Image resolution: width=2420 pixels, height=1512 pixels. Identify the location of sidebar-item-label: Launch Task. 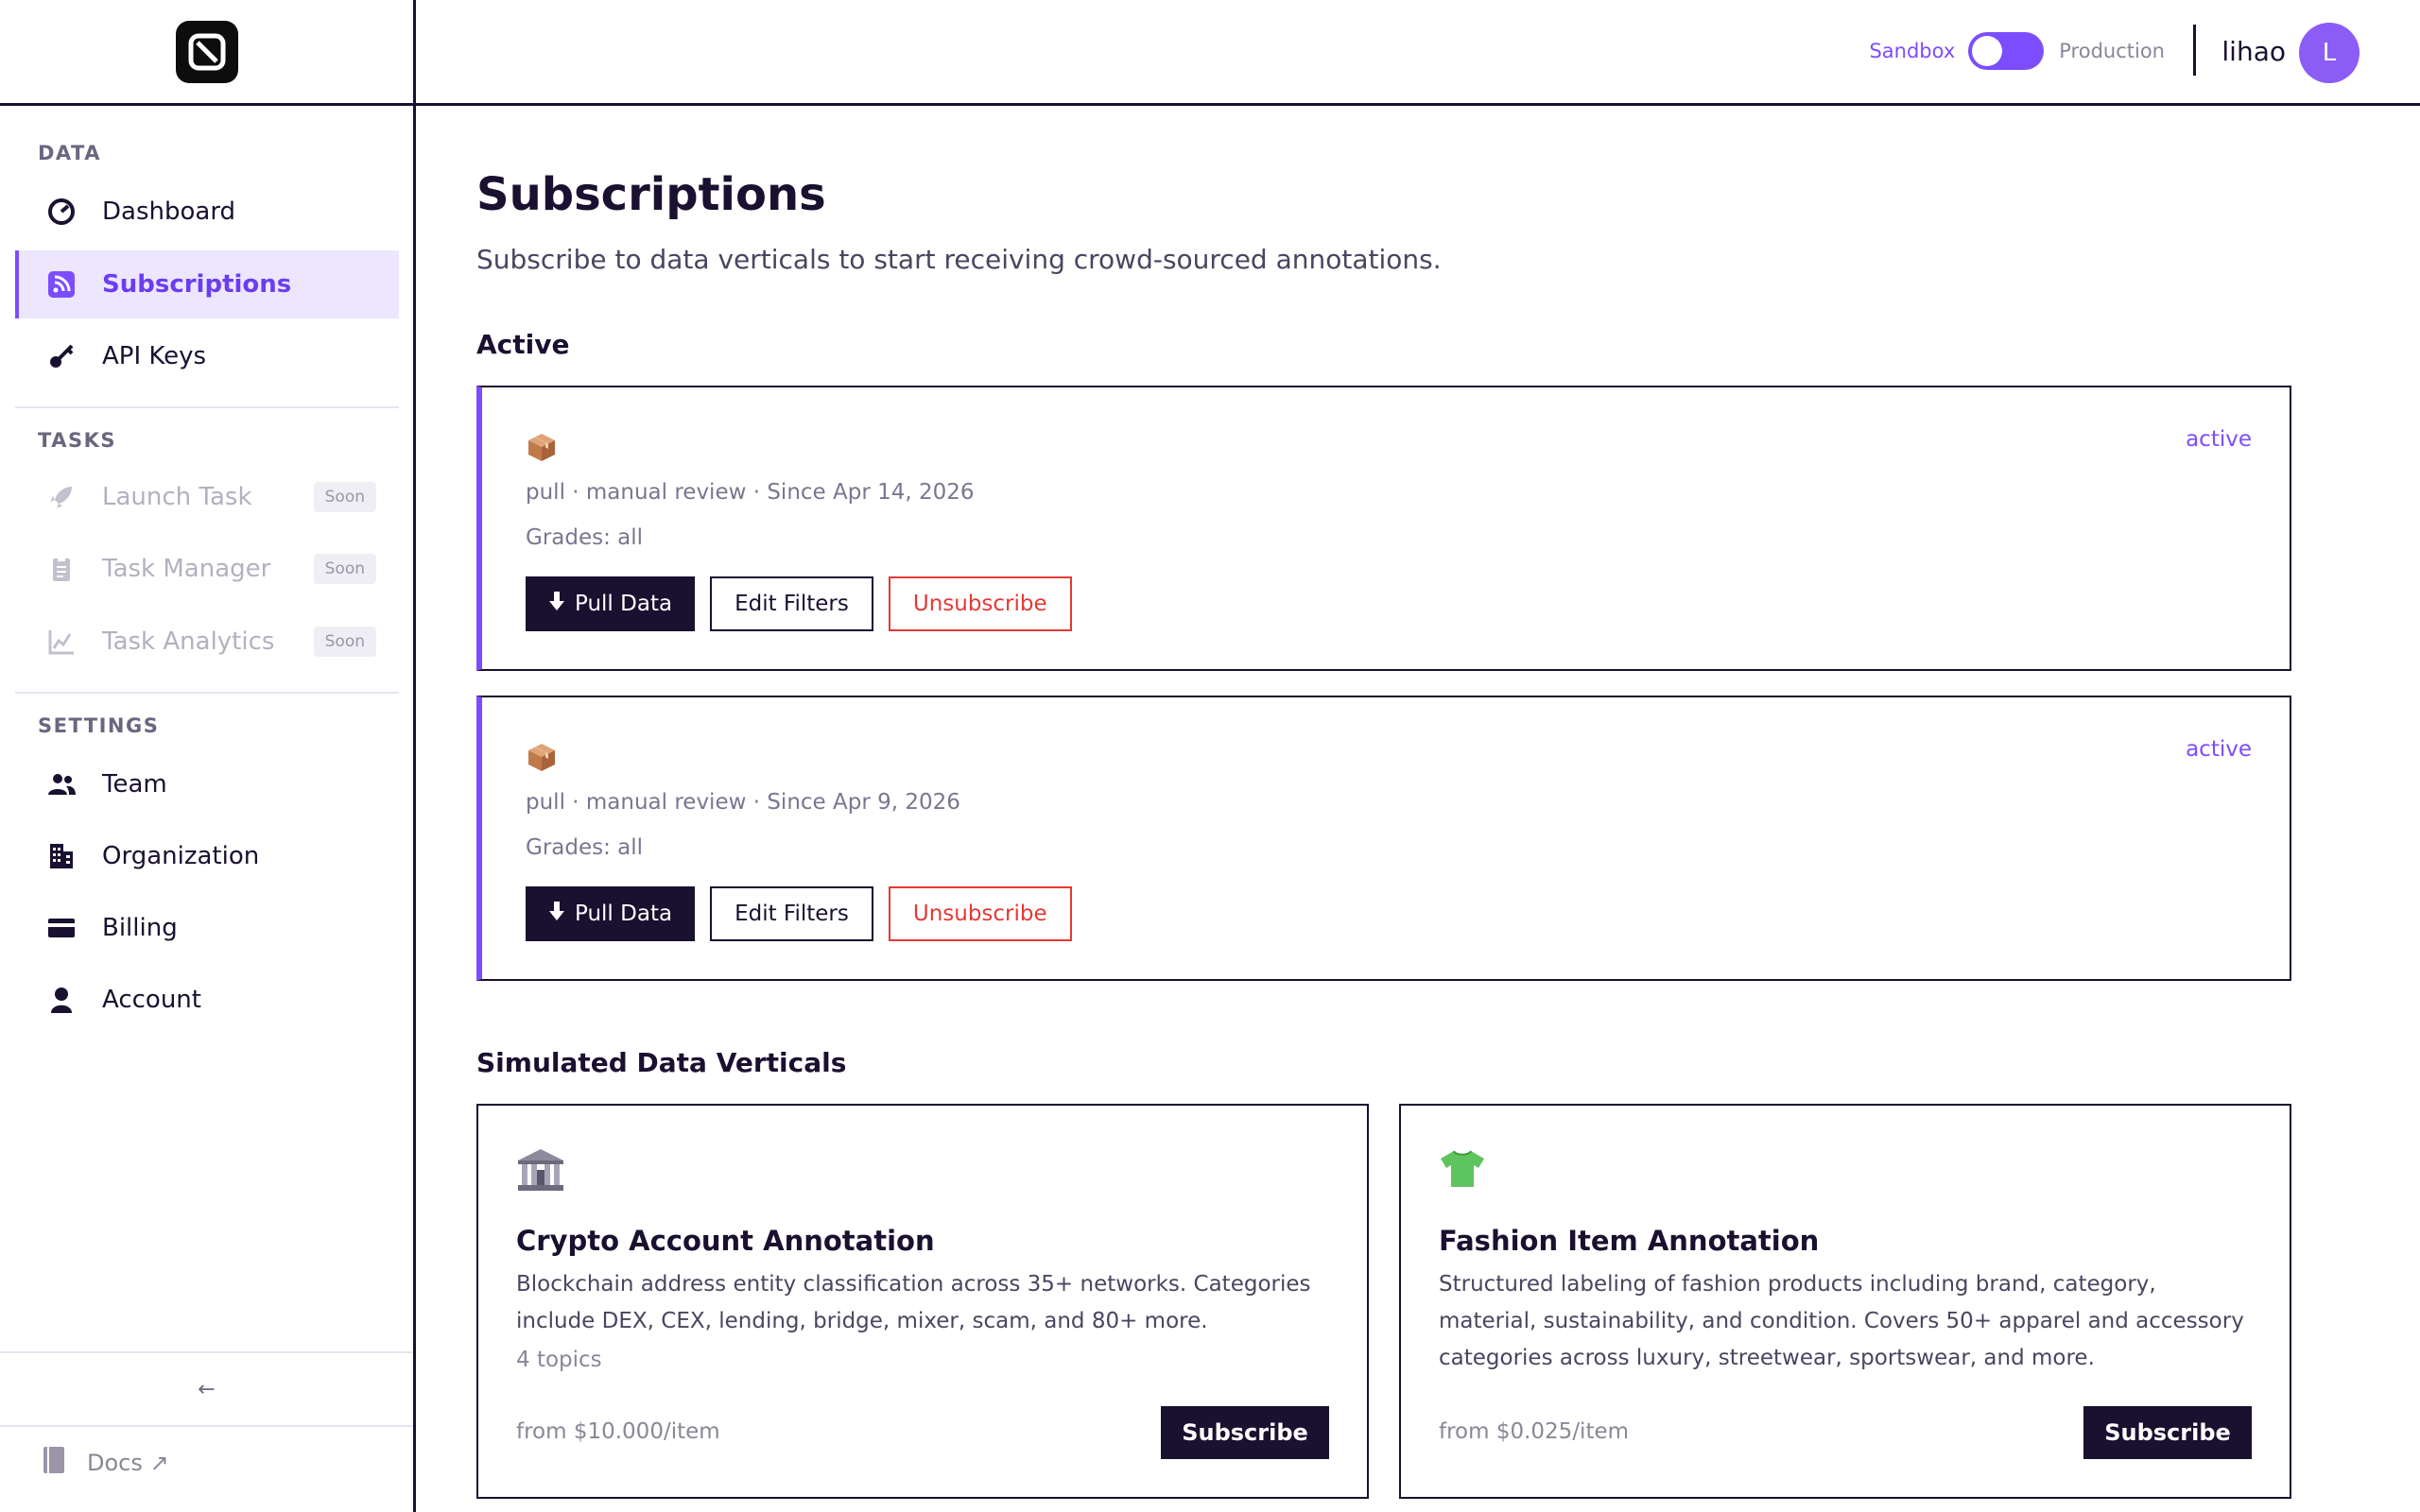
(177, 497).